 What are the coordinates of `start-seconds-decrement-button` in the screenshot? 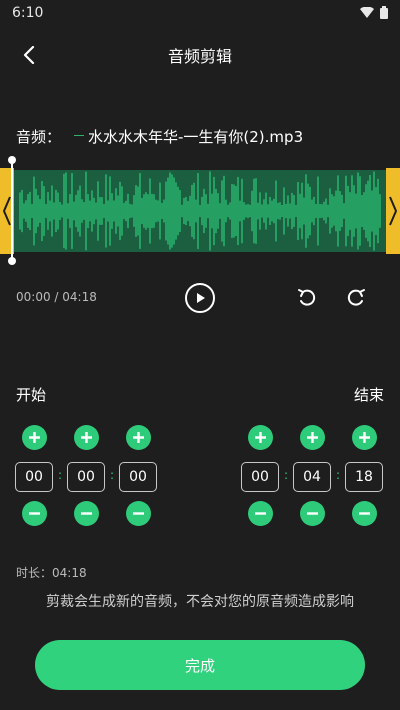 It's located at (138, 513).